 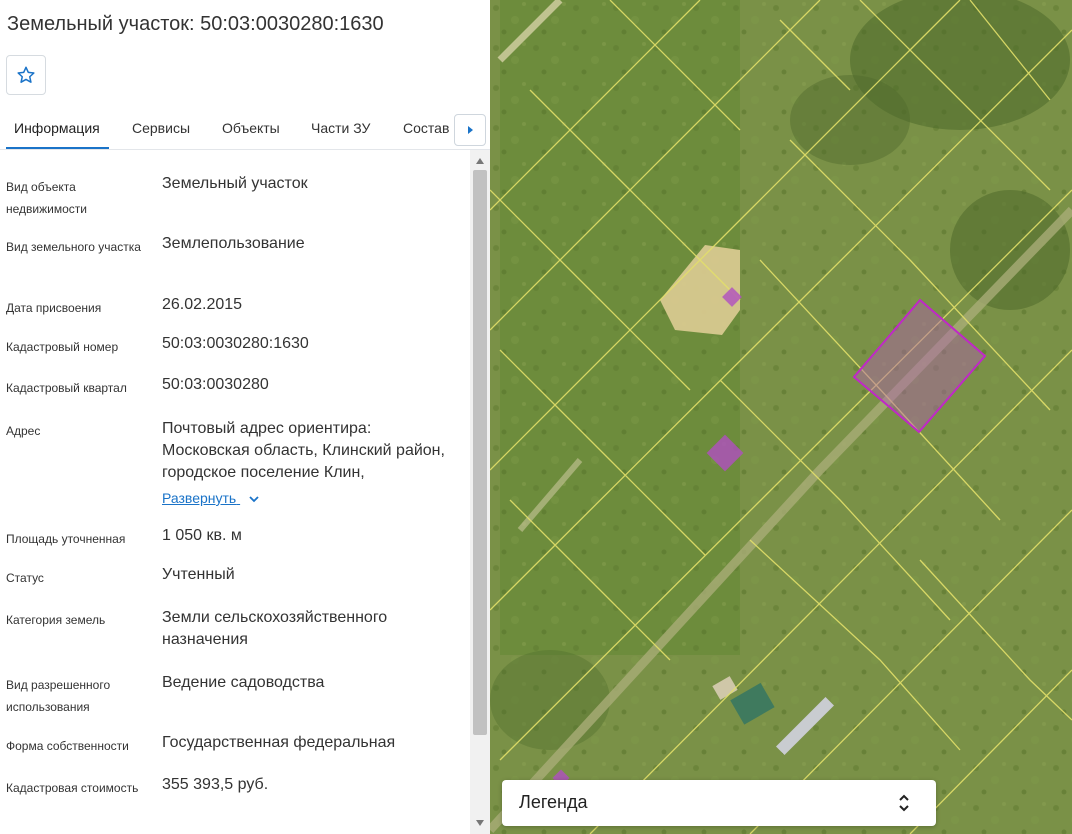 I want to click on expand-label: Развернуть, so click(x=199, y=498).